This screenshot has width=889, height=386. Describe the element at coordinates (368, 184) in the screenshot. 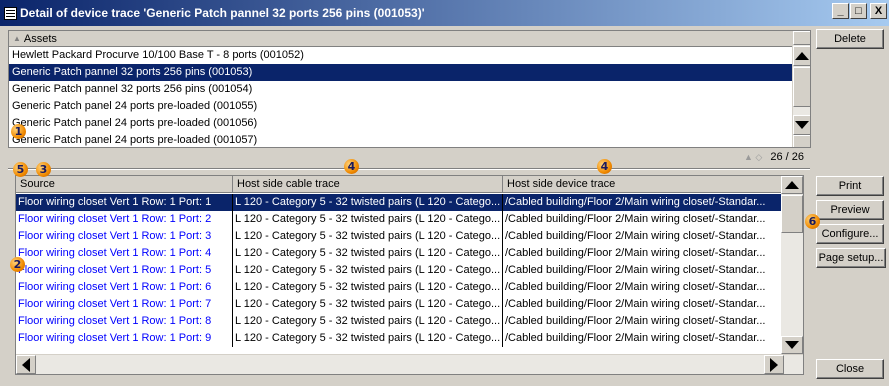

I see `column-header-cable-trace: Host side cable trace` at that location.